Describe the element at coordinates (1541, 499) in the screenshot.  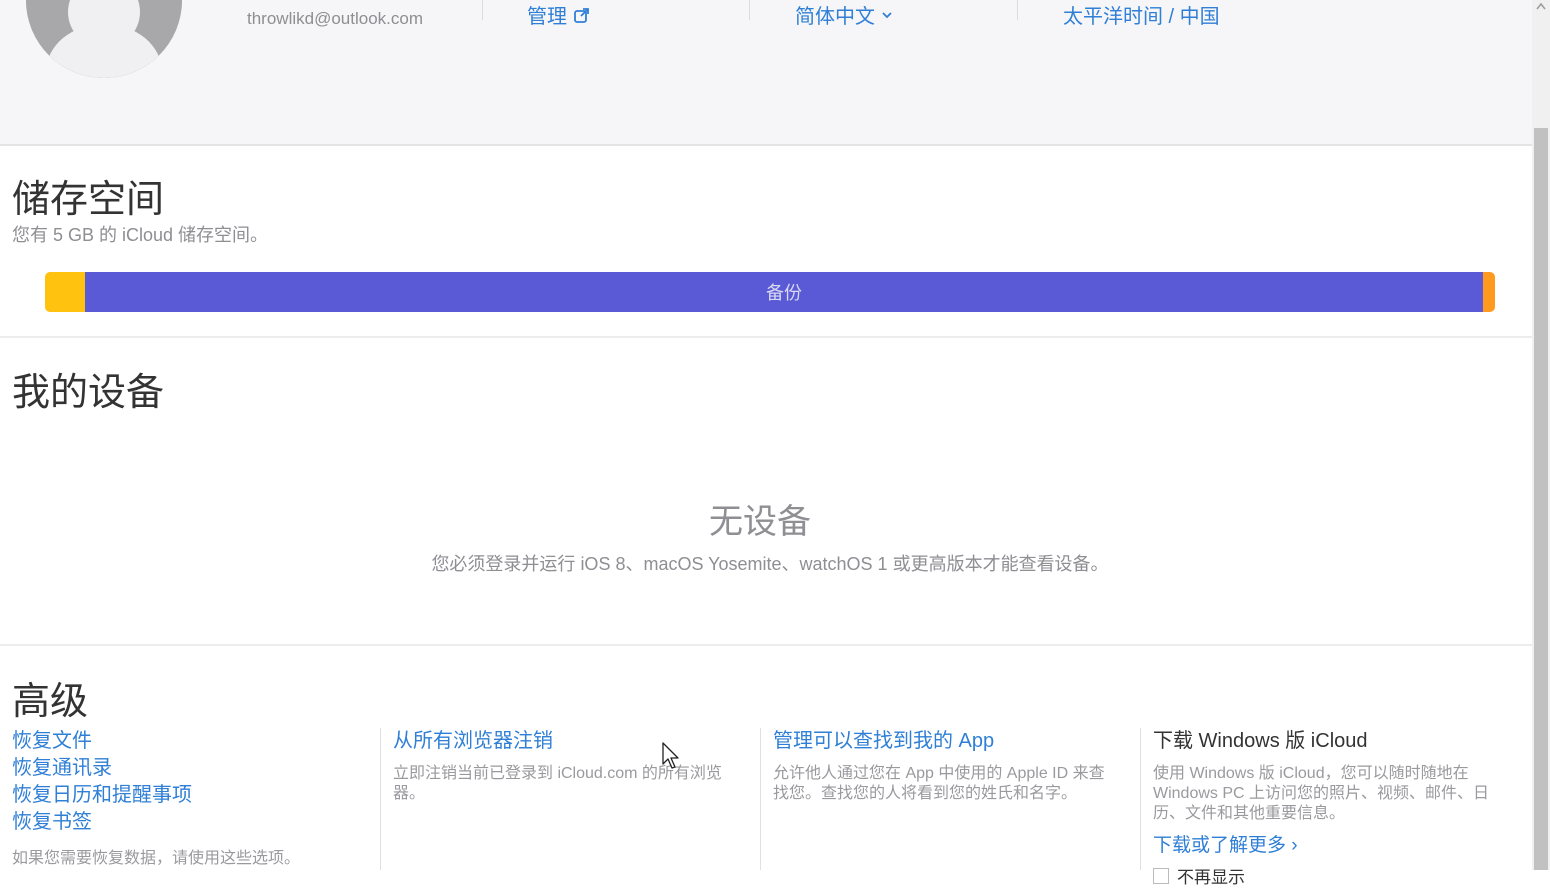
I see `scrollbar-thumb` at that location.